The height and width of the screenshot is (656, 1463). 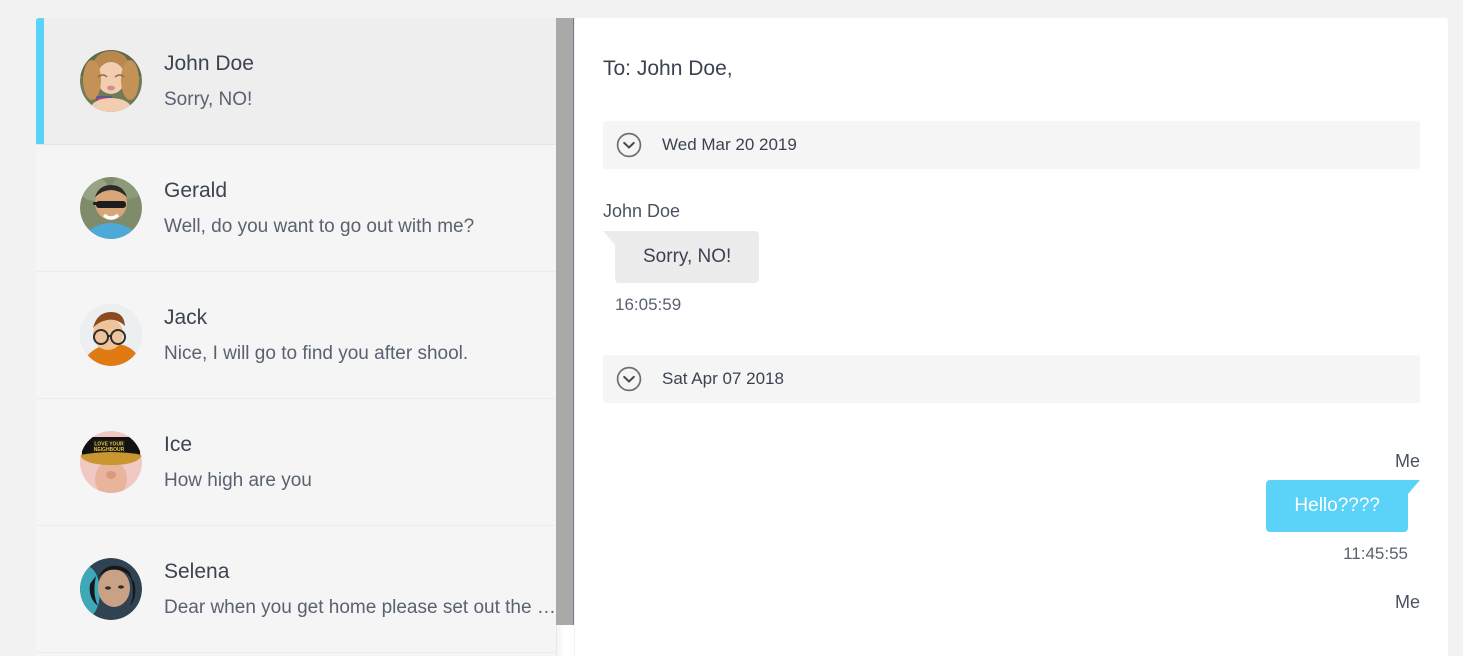 I want to click on message-group-outgoing-partial: Me, so click(x=1011, y=603).